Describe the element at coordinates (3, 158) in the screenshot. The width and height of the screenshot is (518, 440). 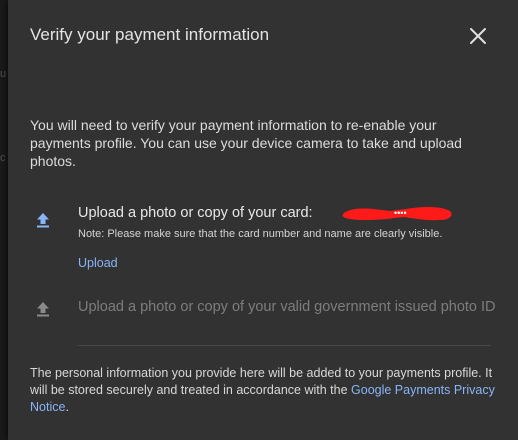
I see `background-text-fragment: c` at that location.